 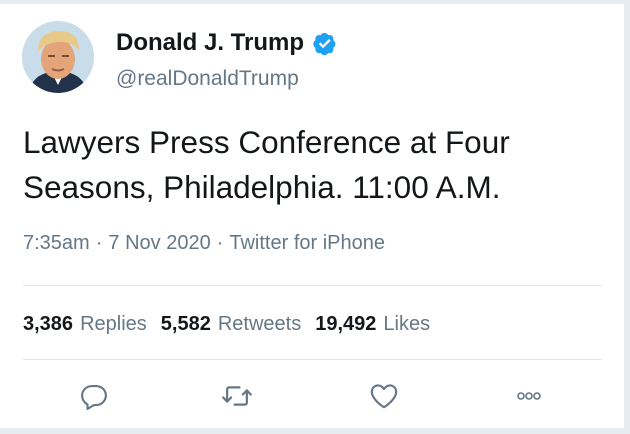 I want to click on like-heart-icon, so click(x=384, y=396).